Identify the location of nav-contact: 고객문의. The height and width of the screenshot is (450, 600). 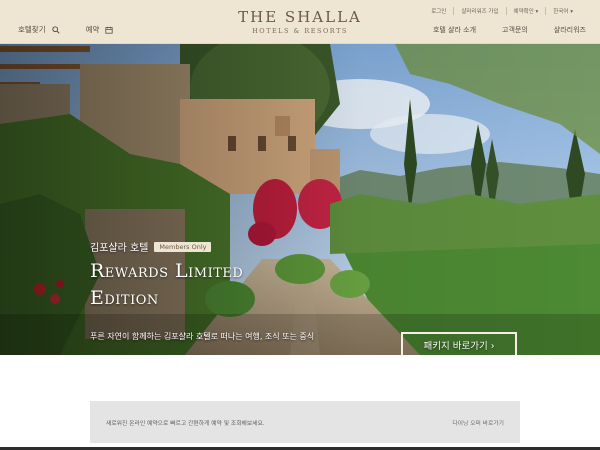
(515, 30).